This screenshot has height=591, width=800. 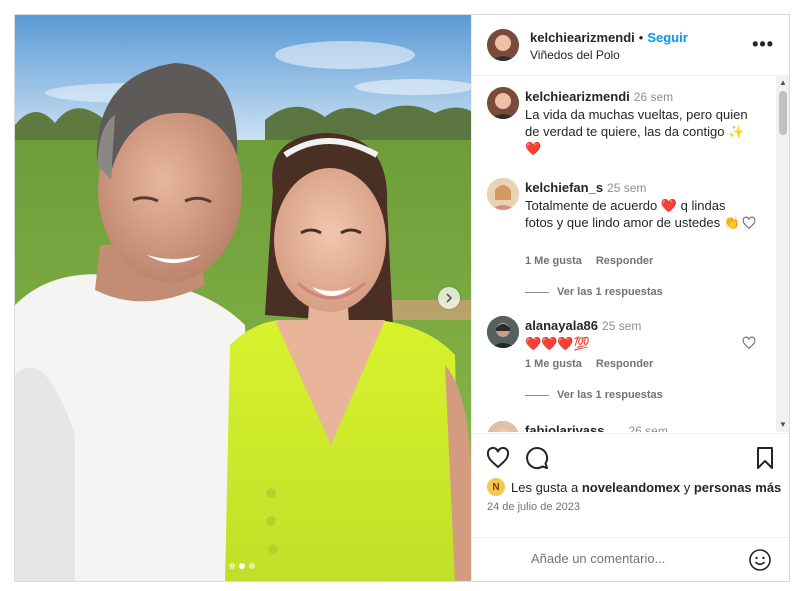 I want to click on likes-prefix: Les gusta a, so click(x=545, y=487).